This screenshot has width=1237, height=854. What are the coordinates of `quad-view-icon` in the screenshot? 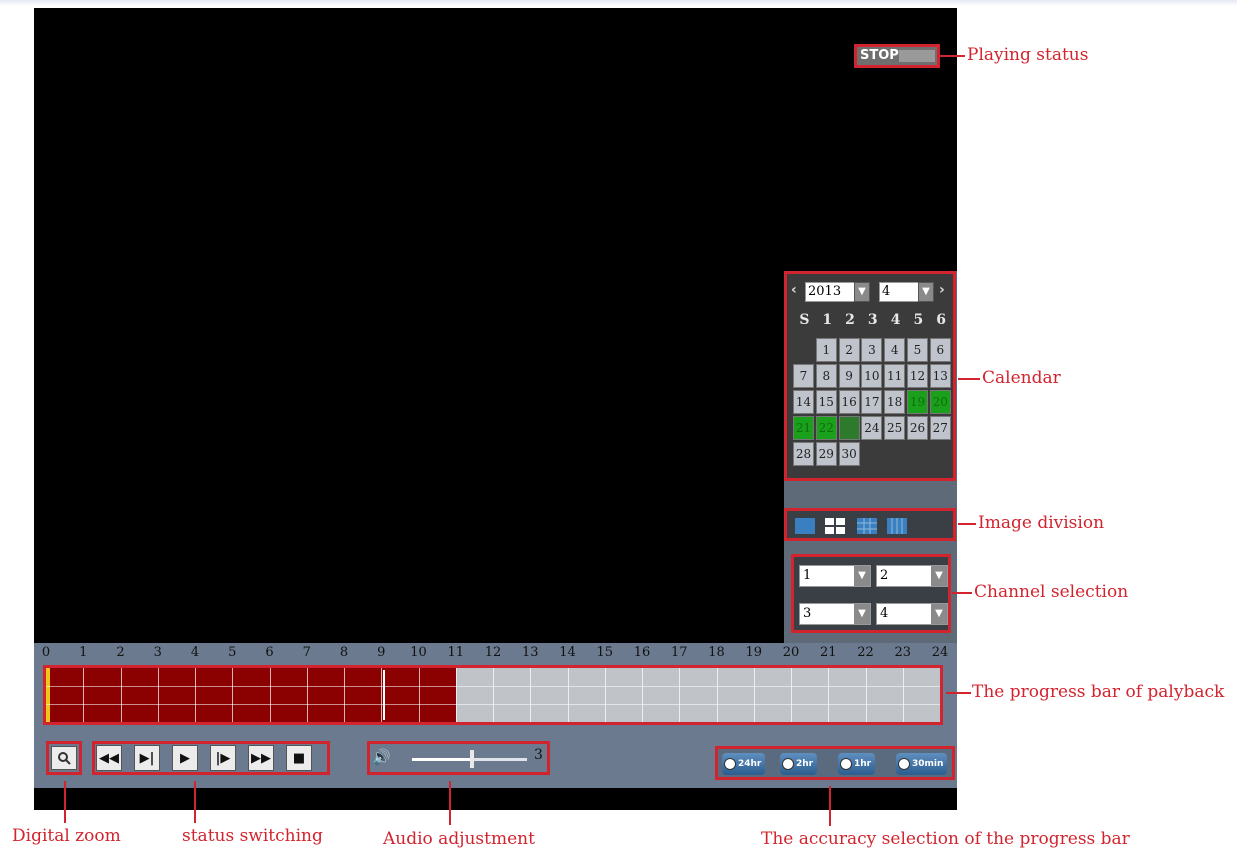 It's located at (835, 526).